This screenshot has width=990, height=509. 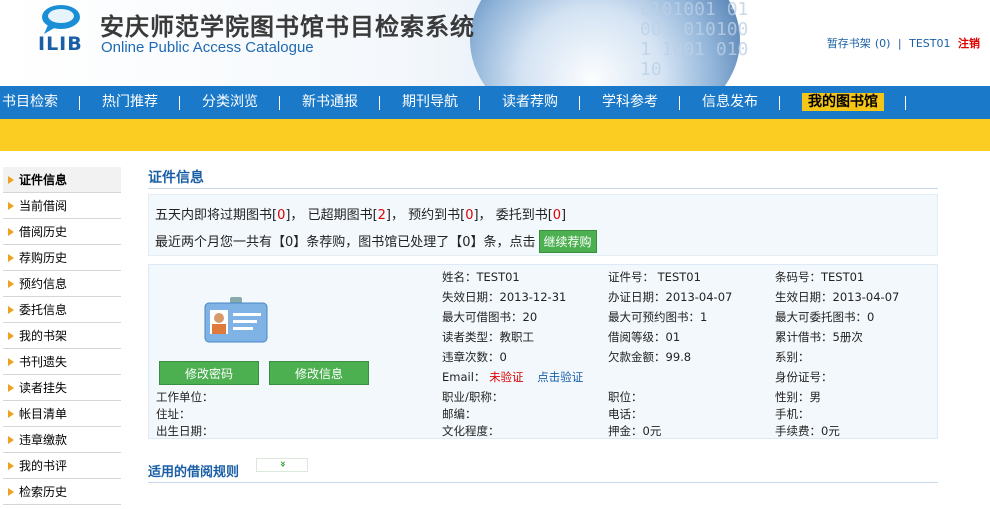 I want to click on shelf-count: (0), so click(x=882, y=43).